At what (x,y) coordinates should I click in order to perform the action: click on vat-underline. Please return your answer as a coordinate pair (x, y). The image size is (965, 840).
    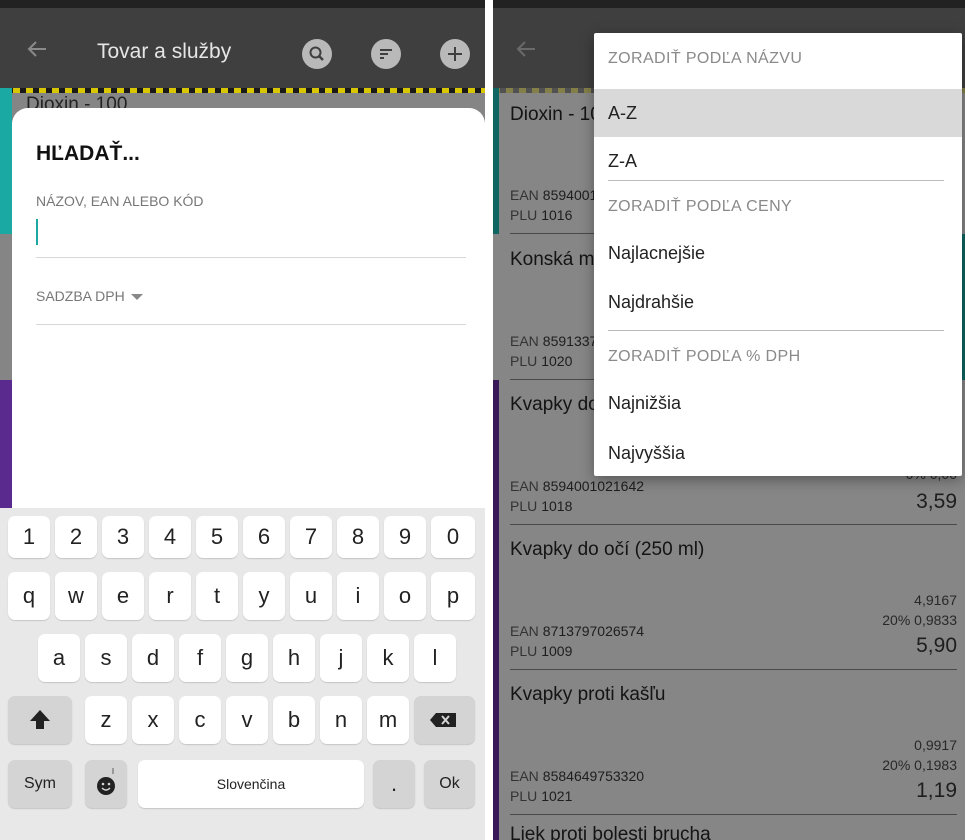
    Looking at the image, I should click on (251, 324).